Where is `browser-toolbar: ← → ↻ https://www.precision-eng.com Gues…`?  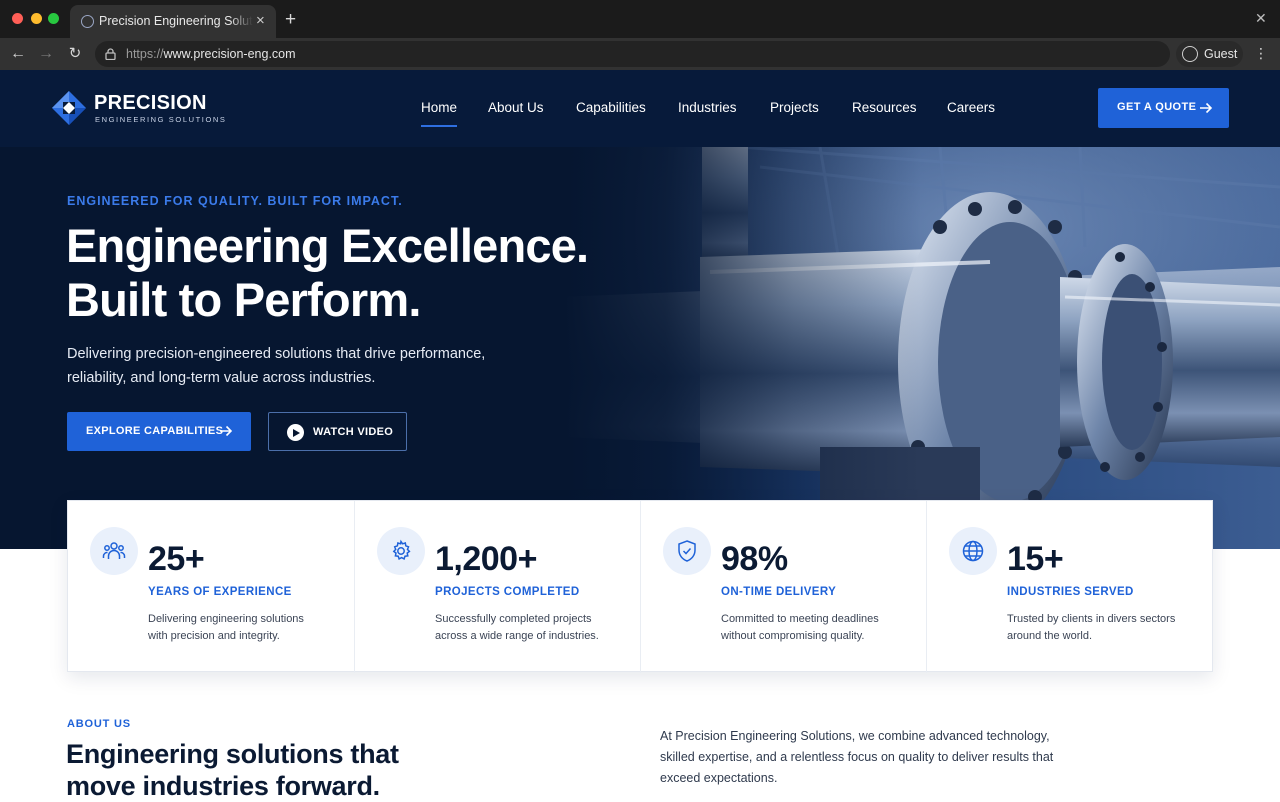
browser-toolbar: ← → ↻ https://www.precision-eng.com Gues… is located at coordinates (640, 54).